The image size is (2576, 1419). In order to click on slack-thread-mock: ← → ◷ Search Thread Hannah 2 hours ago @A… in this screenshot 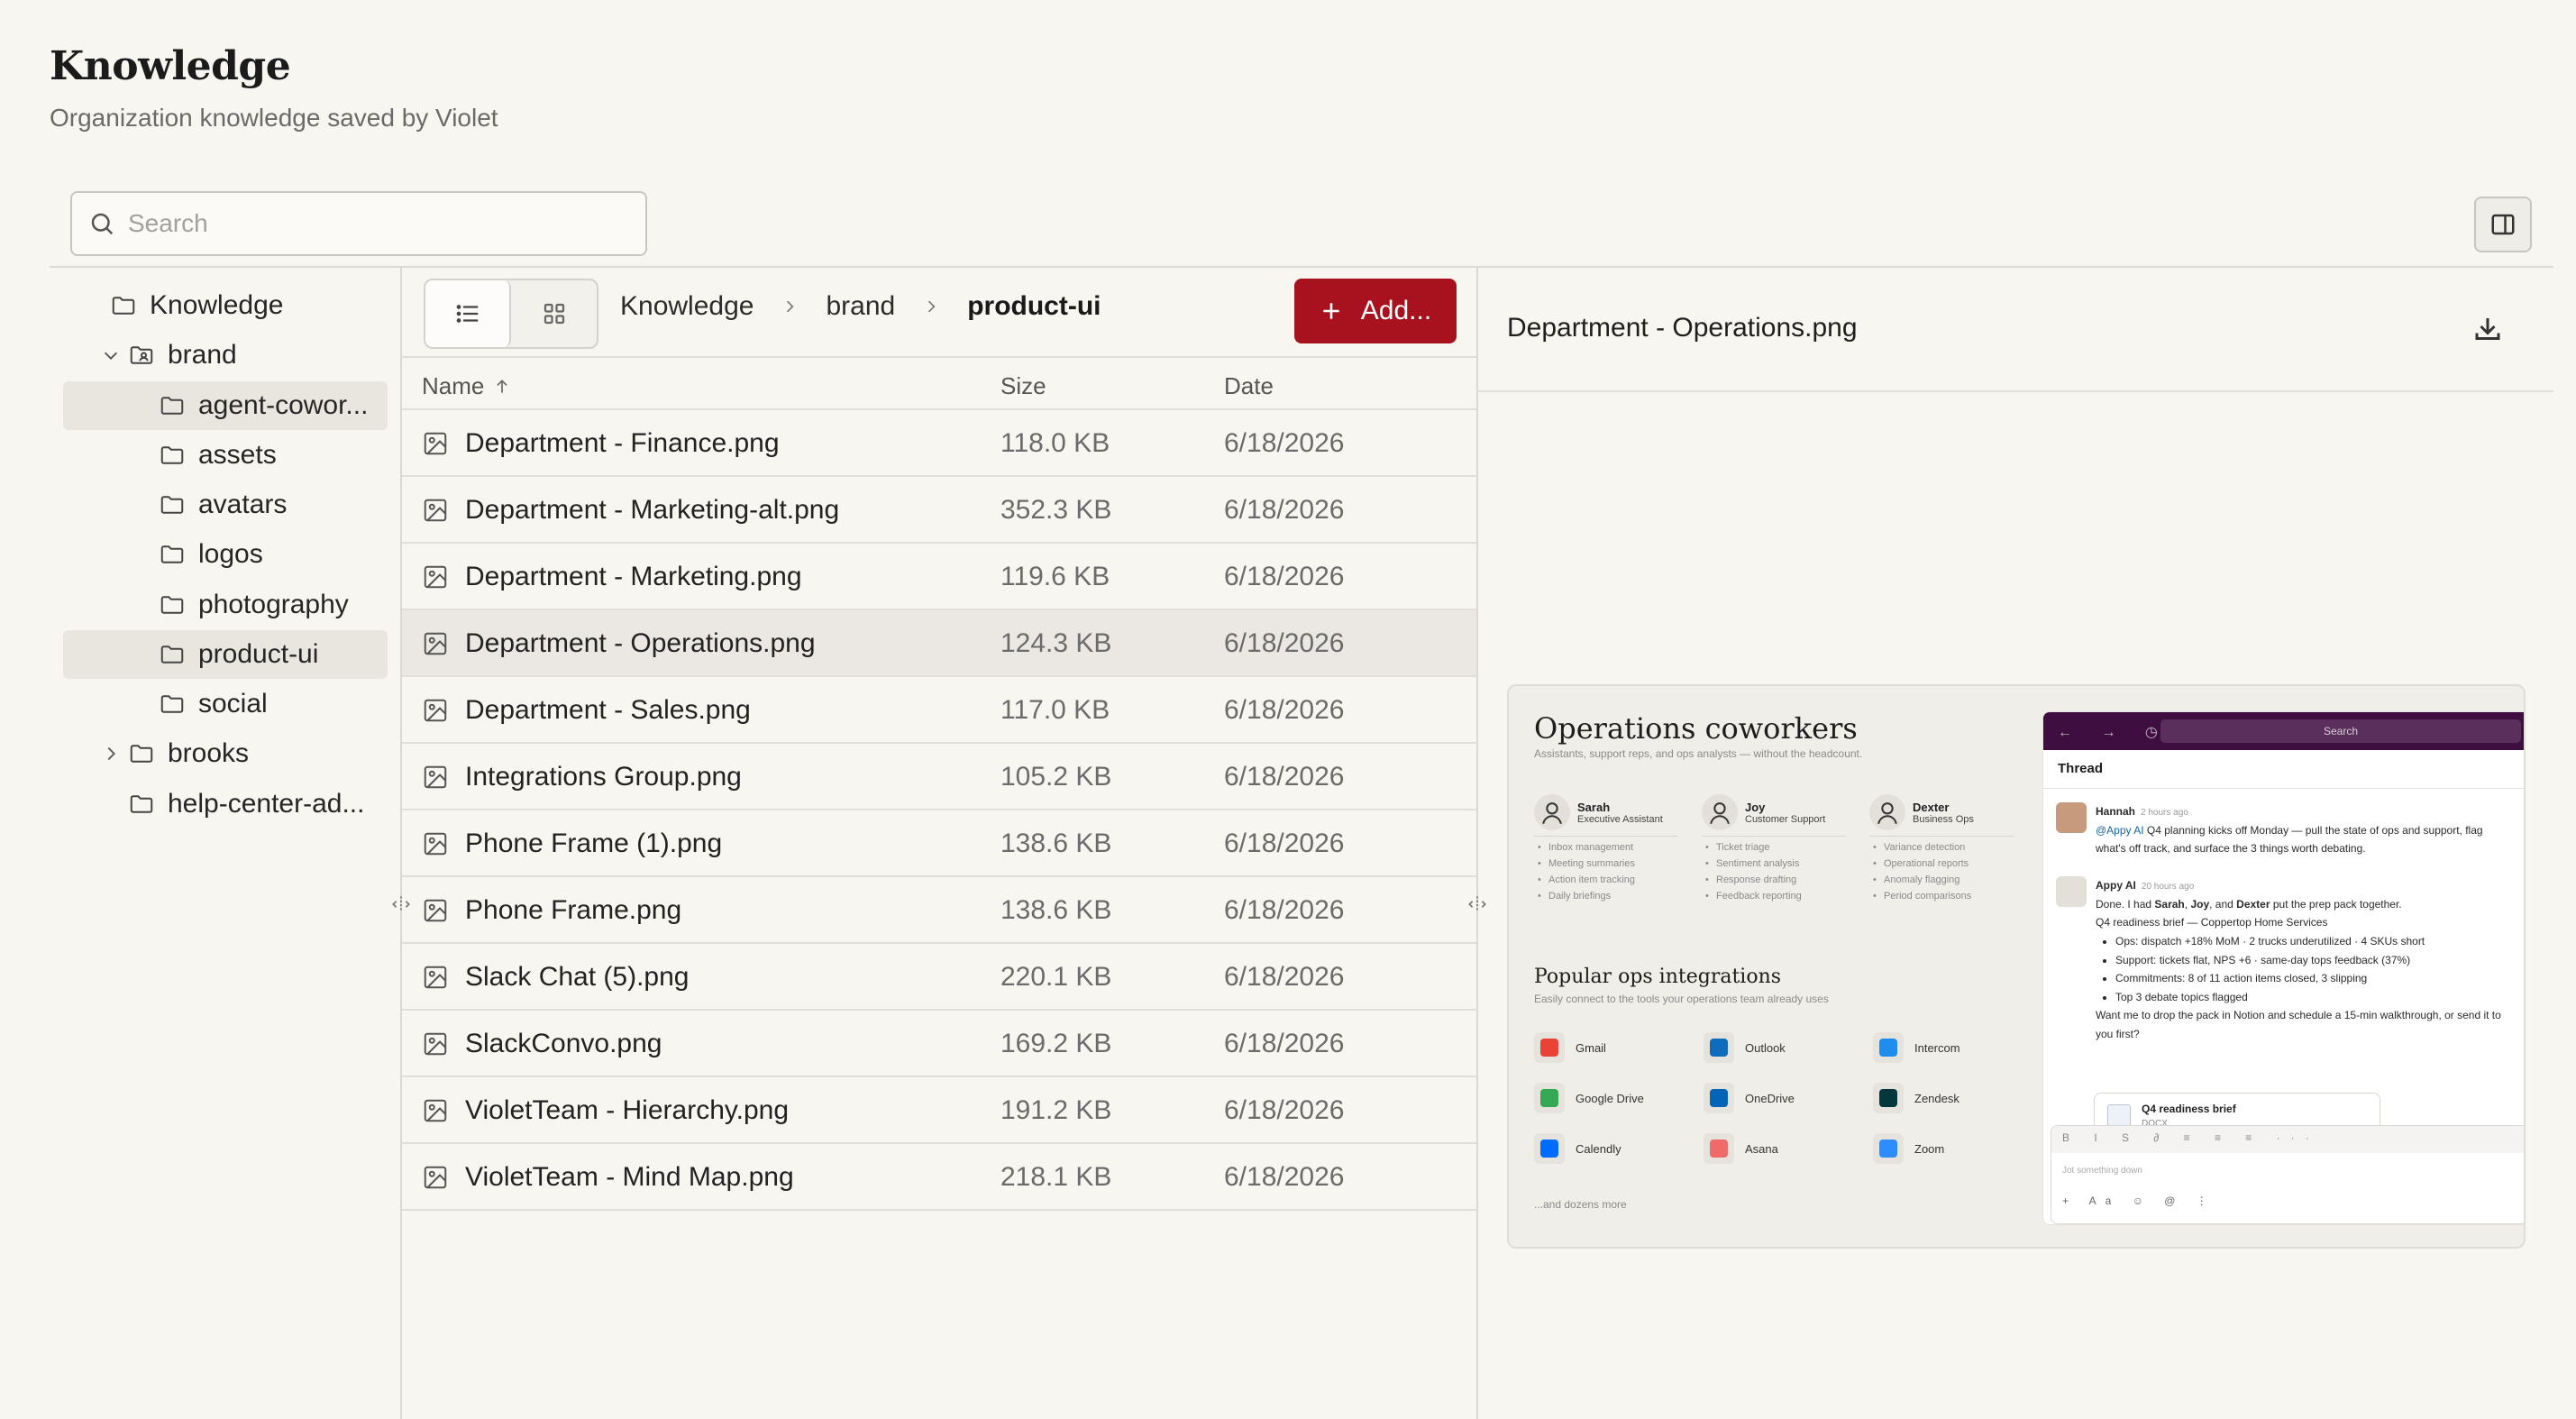, I will do `click(2283, 968)`.